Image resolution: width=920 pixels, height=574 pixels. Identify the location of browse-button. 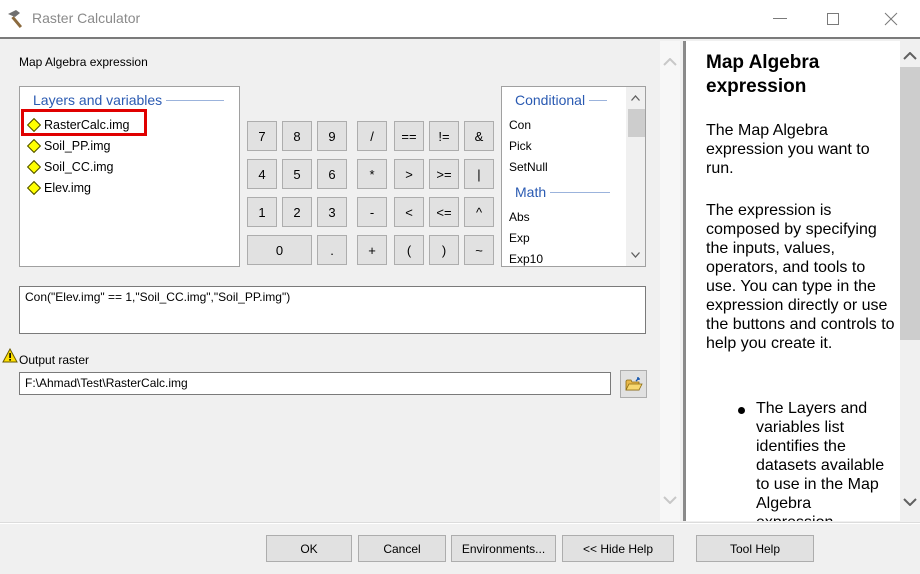
(633, 384).